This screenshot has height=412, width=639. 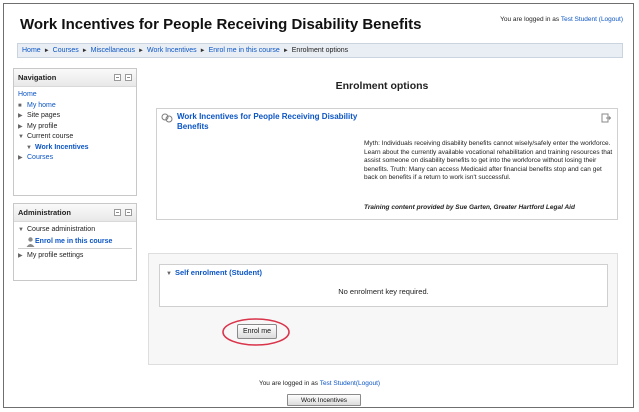 I want to click on nav-item-current-course-label: Current course, so click(x=50, y=136).